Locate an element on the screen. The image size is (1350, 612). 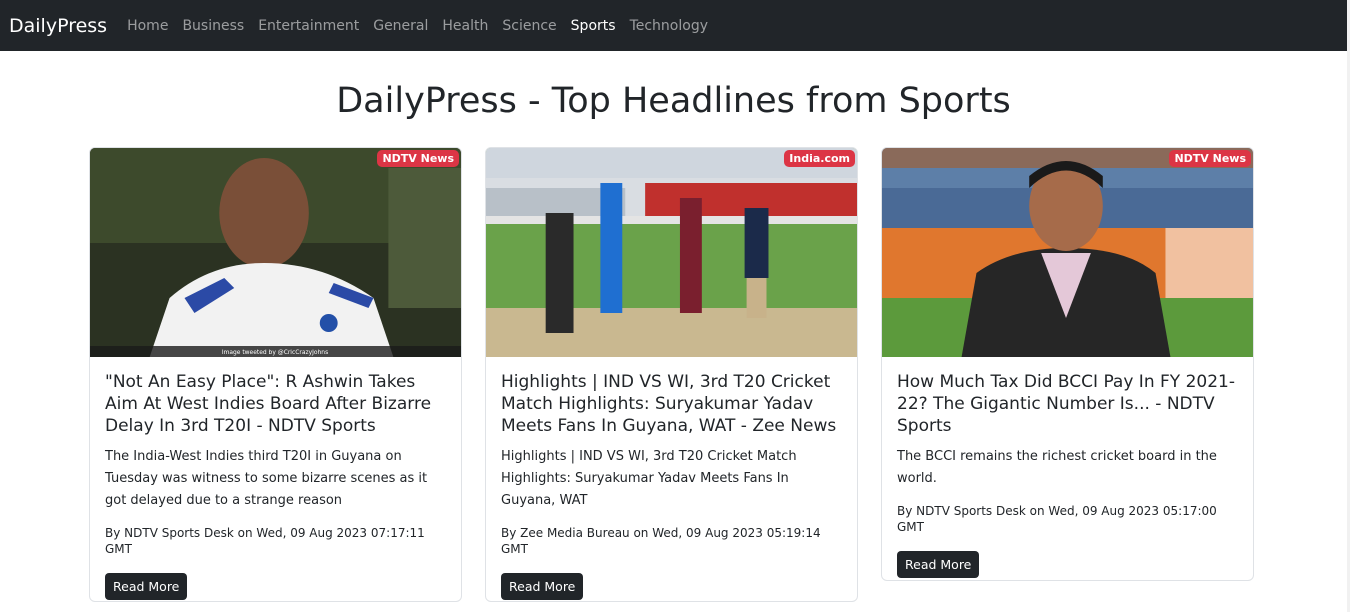
nav-item-home: Home is located at coordinates (147, 26).